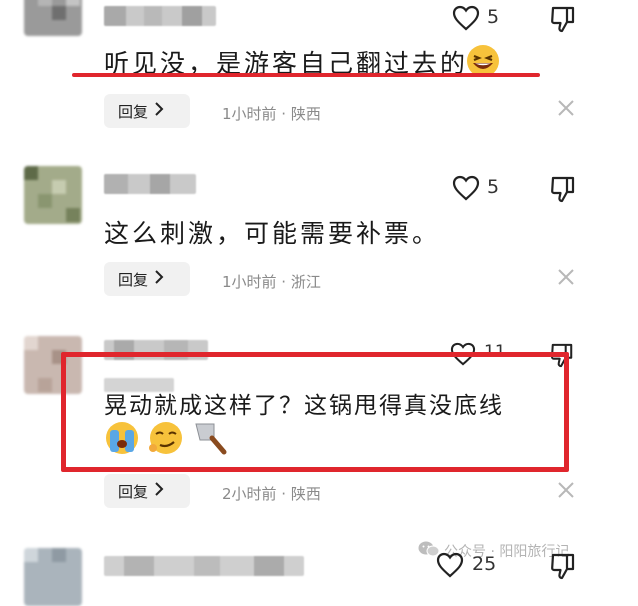 Image resolution: width=638 pixels, height=606 pixels. What do you see at coordinates (306, 75) in the screenshot?
I see `highlight-underline` at bounding box center [306, 75].